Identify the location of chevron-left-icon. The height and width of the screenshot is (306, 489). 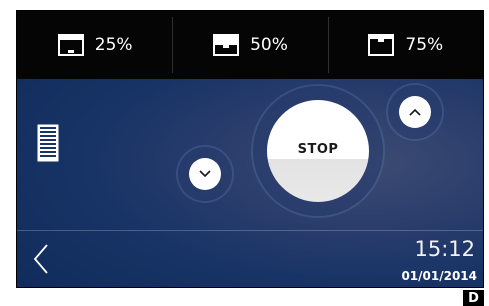
(43, 259).